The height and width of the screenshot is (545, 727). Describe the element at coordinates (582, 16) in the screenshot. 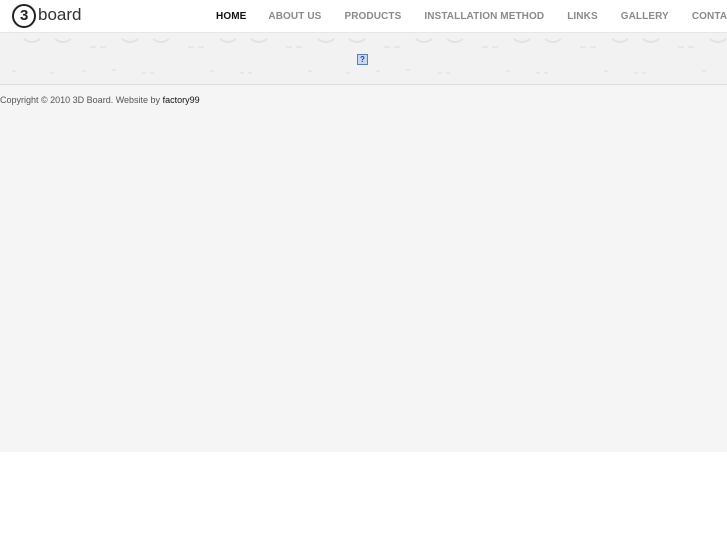

I see `nav-item-links: LINKS` at that location.